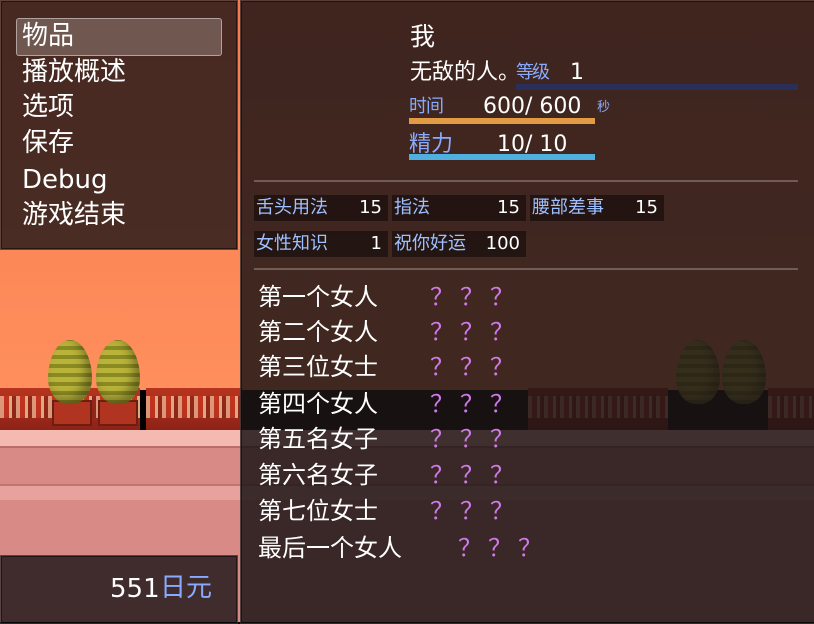 This screenshot has height=624, width=814. What do you see at coordinates (423, 36) in the screenshot?
I see `actor-name: 我` at bounding box center [423, 36].